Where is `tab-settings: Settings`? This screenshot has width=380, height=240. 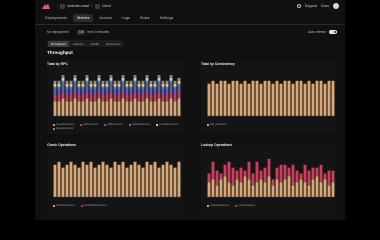
tab-settings: Settings is located at coordinates (167, 18).